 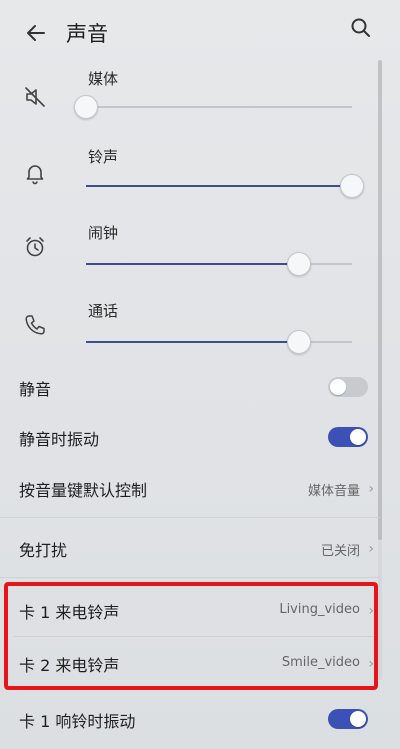 I want to click on volume-label-alarm: 闹钟, so click(x=103, y=233).